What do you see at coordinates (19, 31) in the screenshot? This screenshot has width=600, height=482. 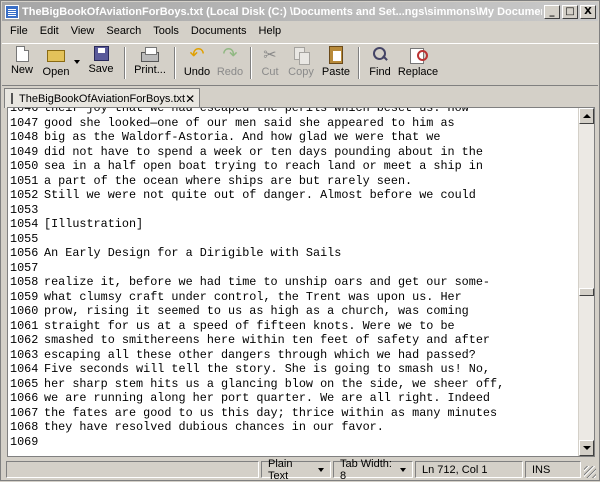 I see `menu-file: File` at bounding box center [19, 31].